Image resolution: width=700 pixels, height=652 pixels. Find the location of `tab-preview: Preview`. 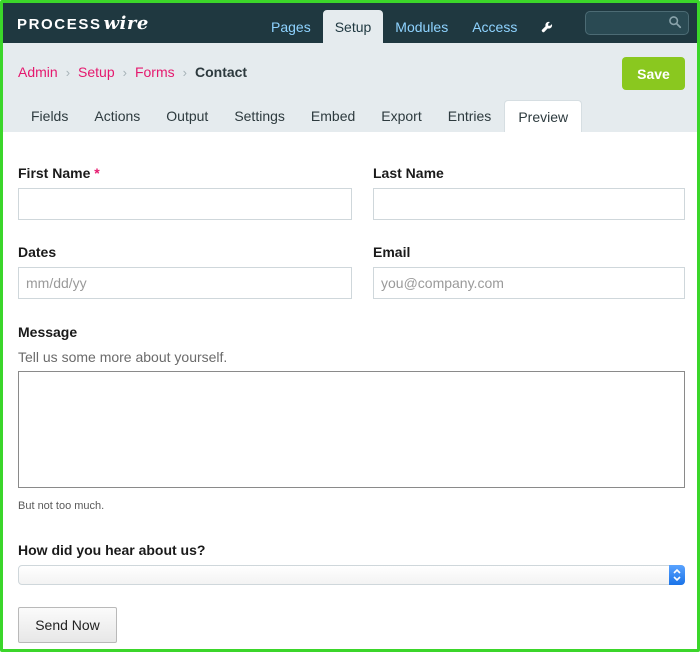

tab-preview: Preview is located at coordinates (543, 116).